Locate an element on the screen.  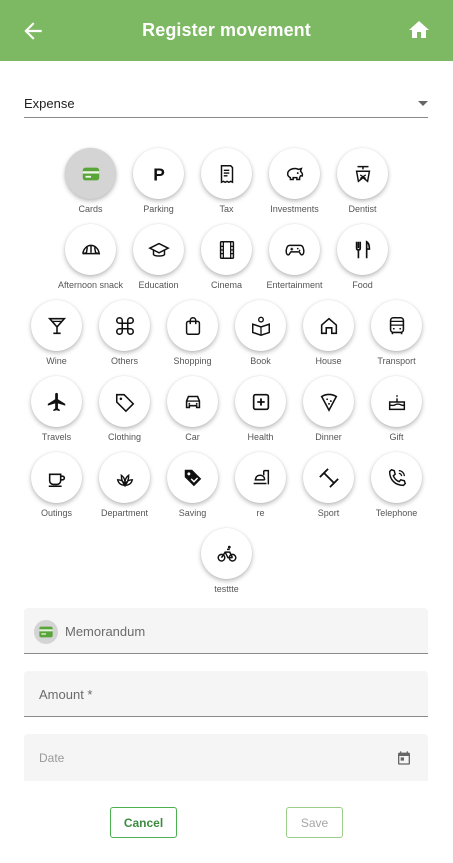
price-tag-icon is located at coordinates (192, 477).